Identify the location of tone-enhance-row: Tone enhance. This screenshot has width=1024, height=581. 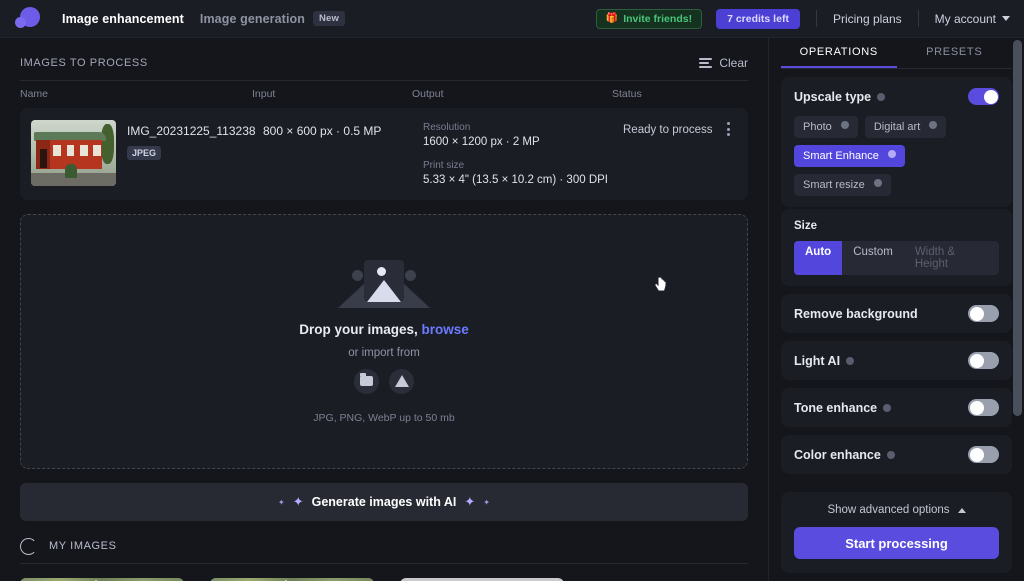
(896, 407).